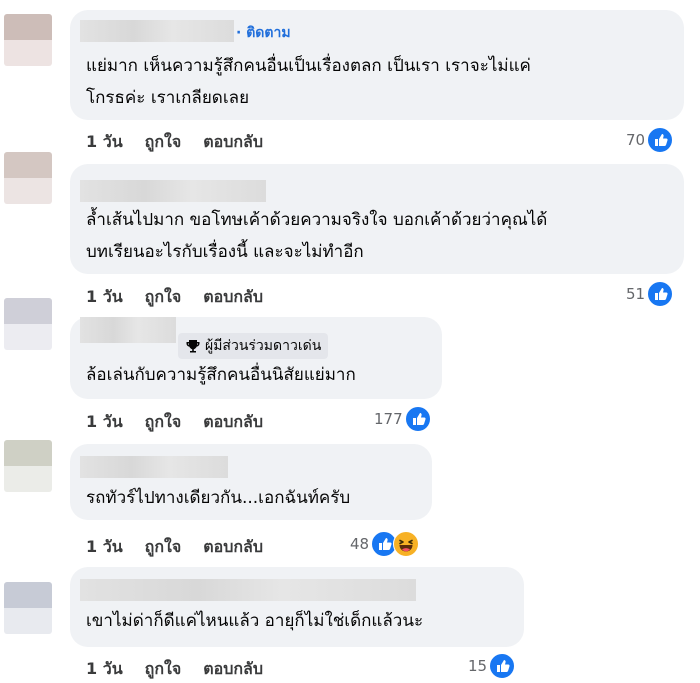 The width and height of the screenshot is (700, 683). I want to click on comment-text-line: ล้อเล่นกับความรู้สึกคนอื่นนิสัยแย่มาก, so click(221, 375).